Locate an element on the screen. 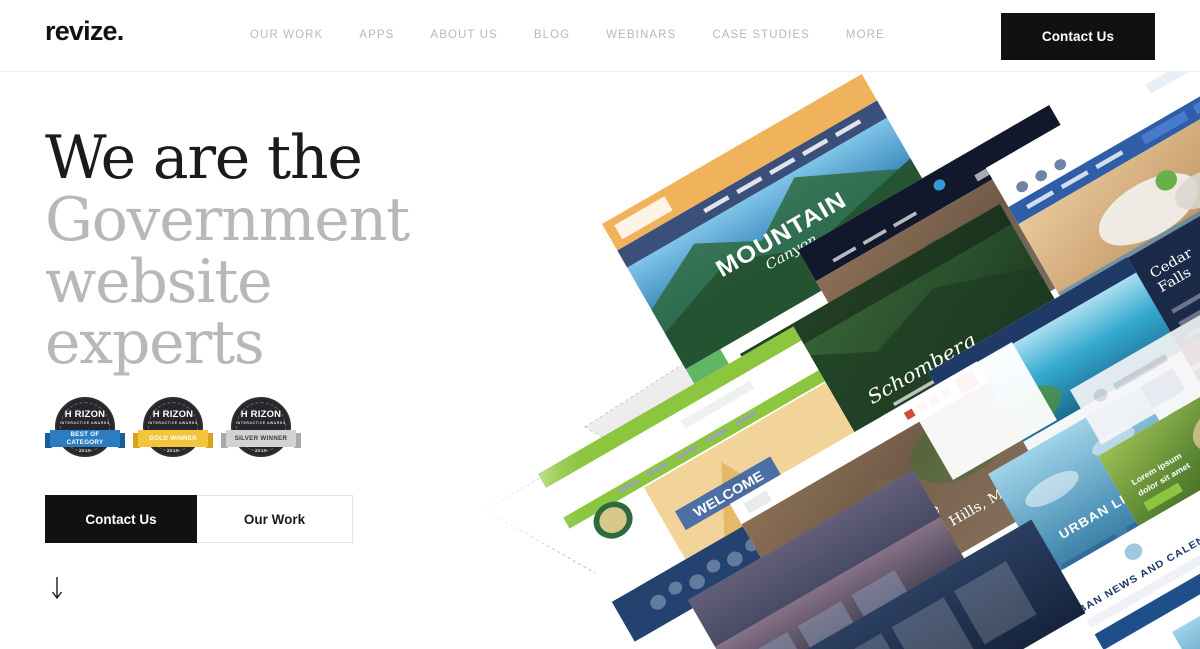  headline-line-3: website experts is located at coordinates (159, 312).